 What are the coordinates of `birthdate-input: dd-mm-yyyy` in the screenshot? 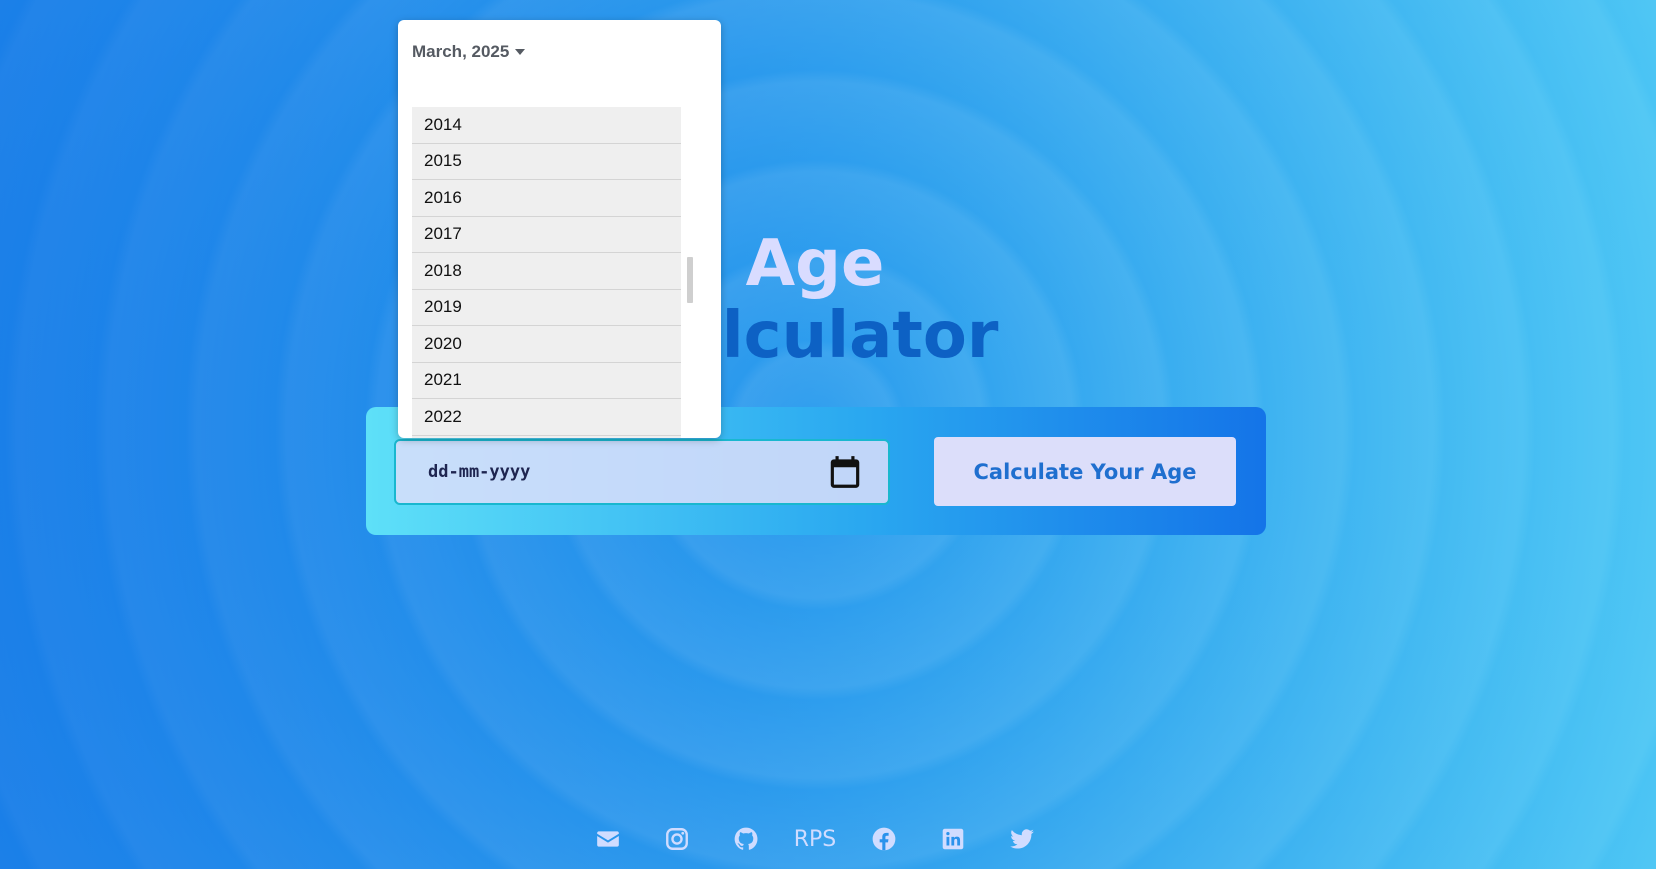 It's located at (642, 472).